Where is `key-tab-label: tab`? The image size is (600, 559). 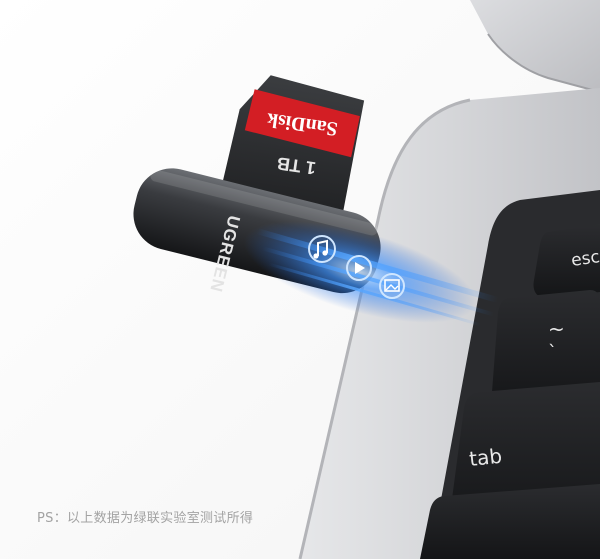
key-tab-label: tab is located at coordinates (485, 457).